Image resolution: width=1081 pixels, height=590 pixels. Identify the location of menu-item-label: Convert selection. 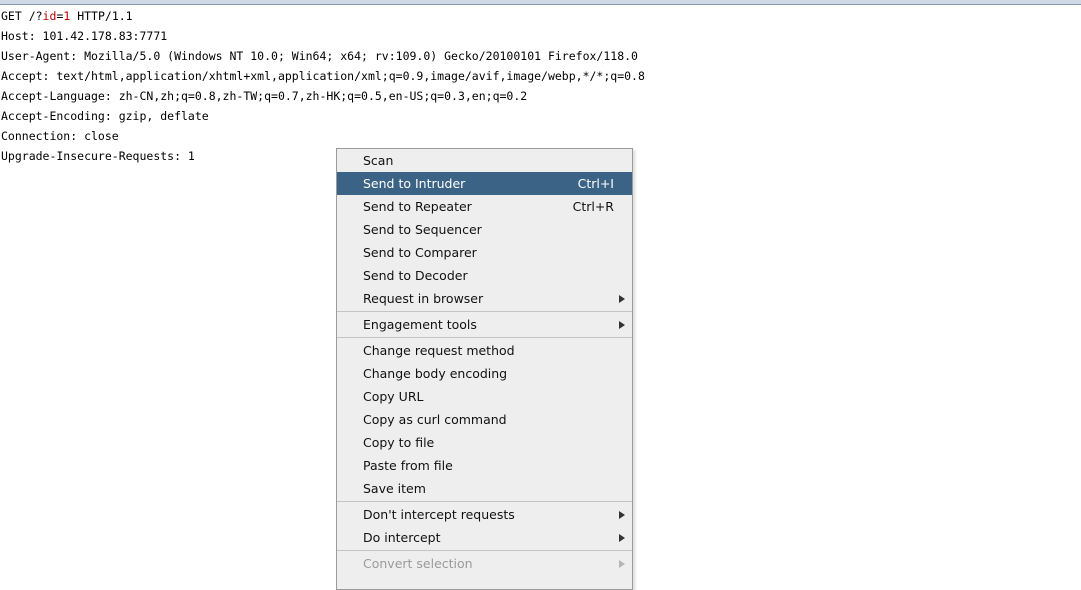
(418, 563).